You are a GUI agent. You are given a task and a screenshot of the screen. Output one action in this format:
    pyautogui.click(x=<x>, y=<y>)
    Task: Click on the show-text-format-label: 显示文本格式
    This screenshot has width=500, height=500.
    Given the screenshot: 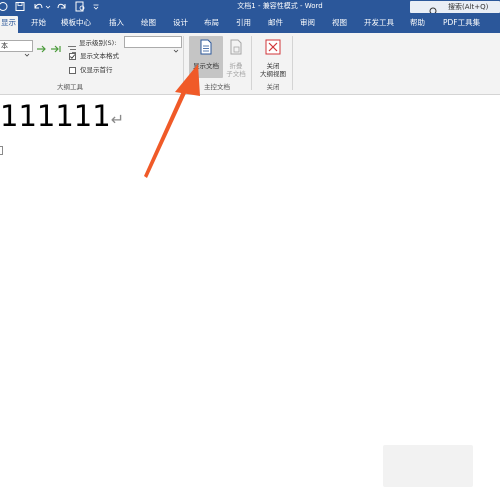 What is the action you would take?
    pyautogui.click(x=99, y=56)
    